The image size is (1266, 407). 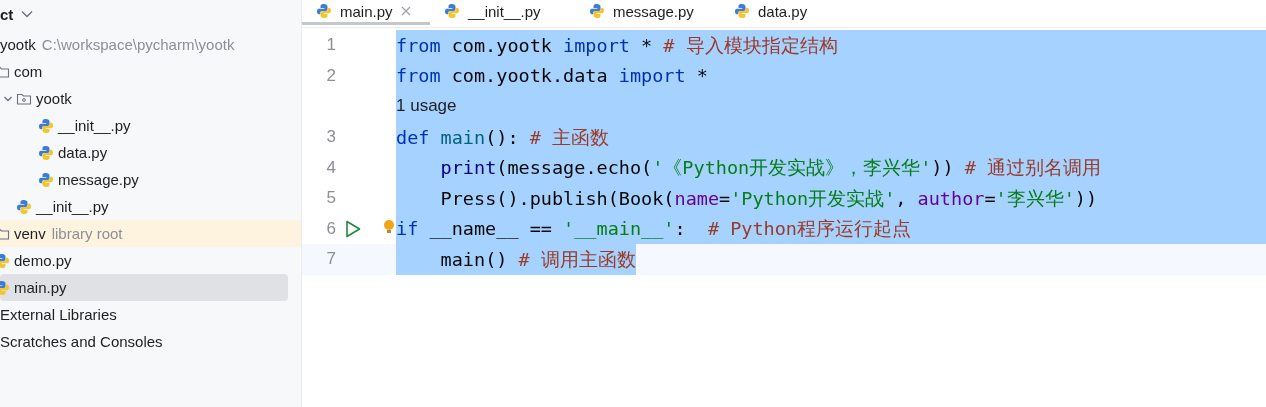 I want to click on tree-item: Scratches and Consoles, so click(x=144, y=341).